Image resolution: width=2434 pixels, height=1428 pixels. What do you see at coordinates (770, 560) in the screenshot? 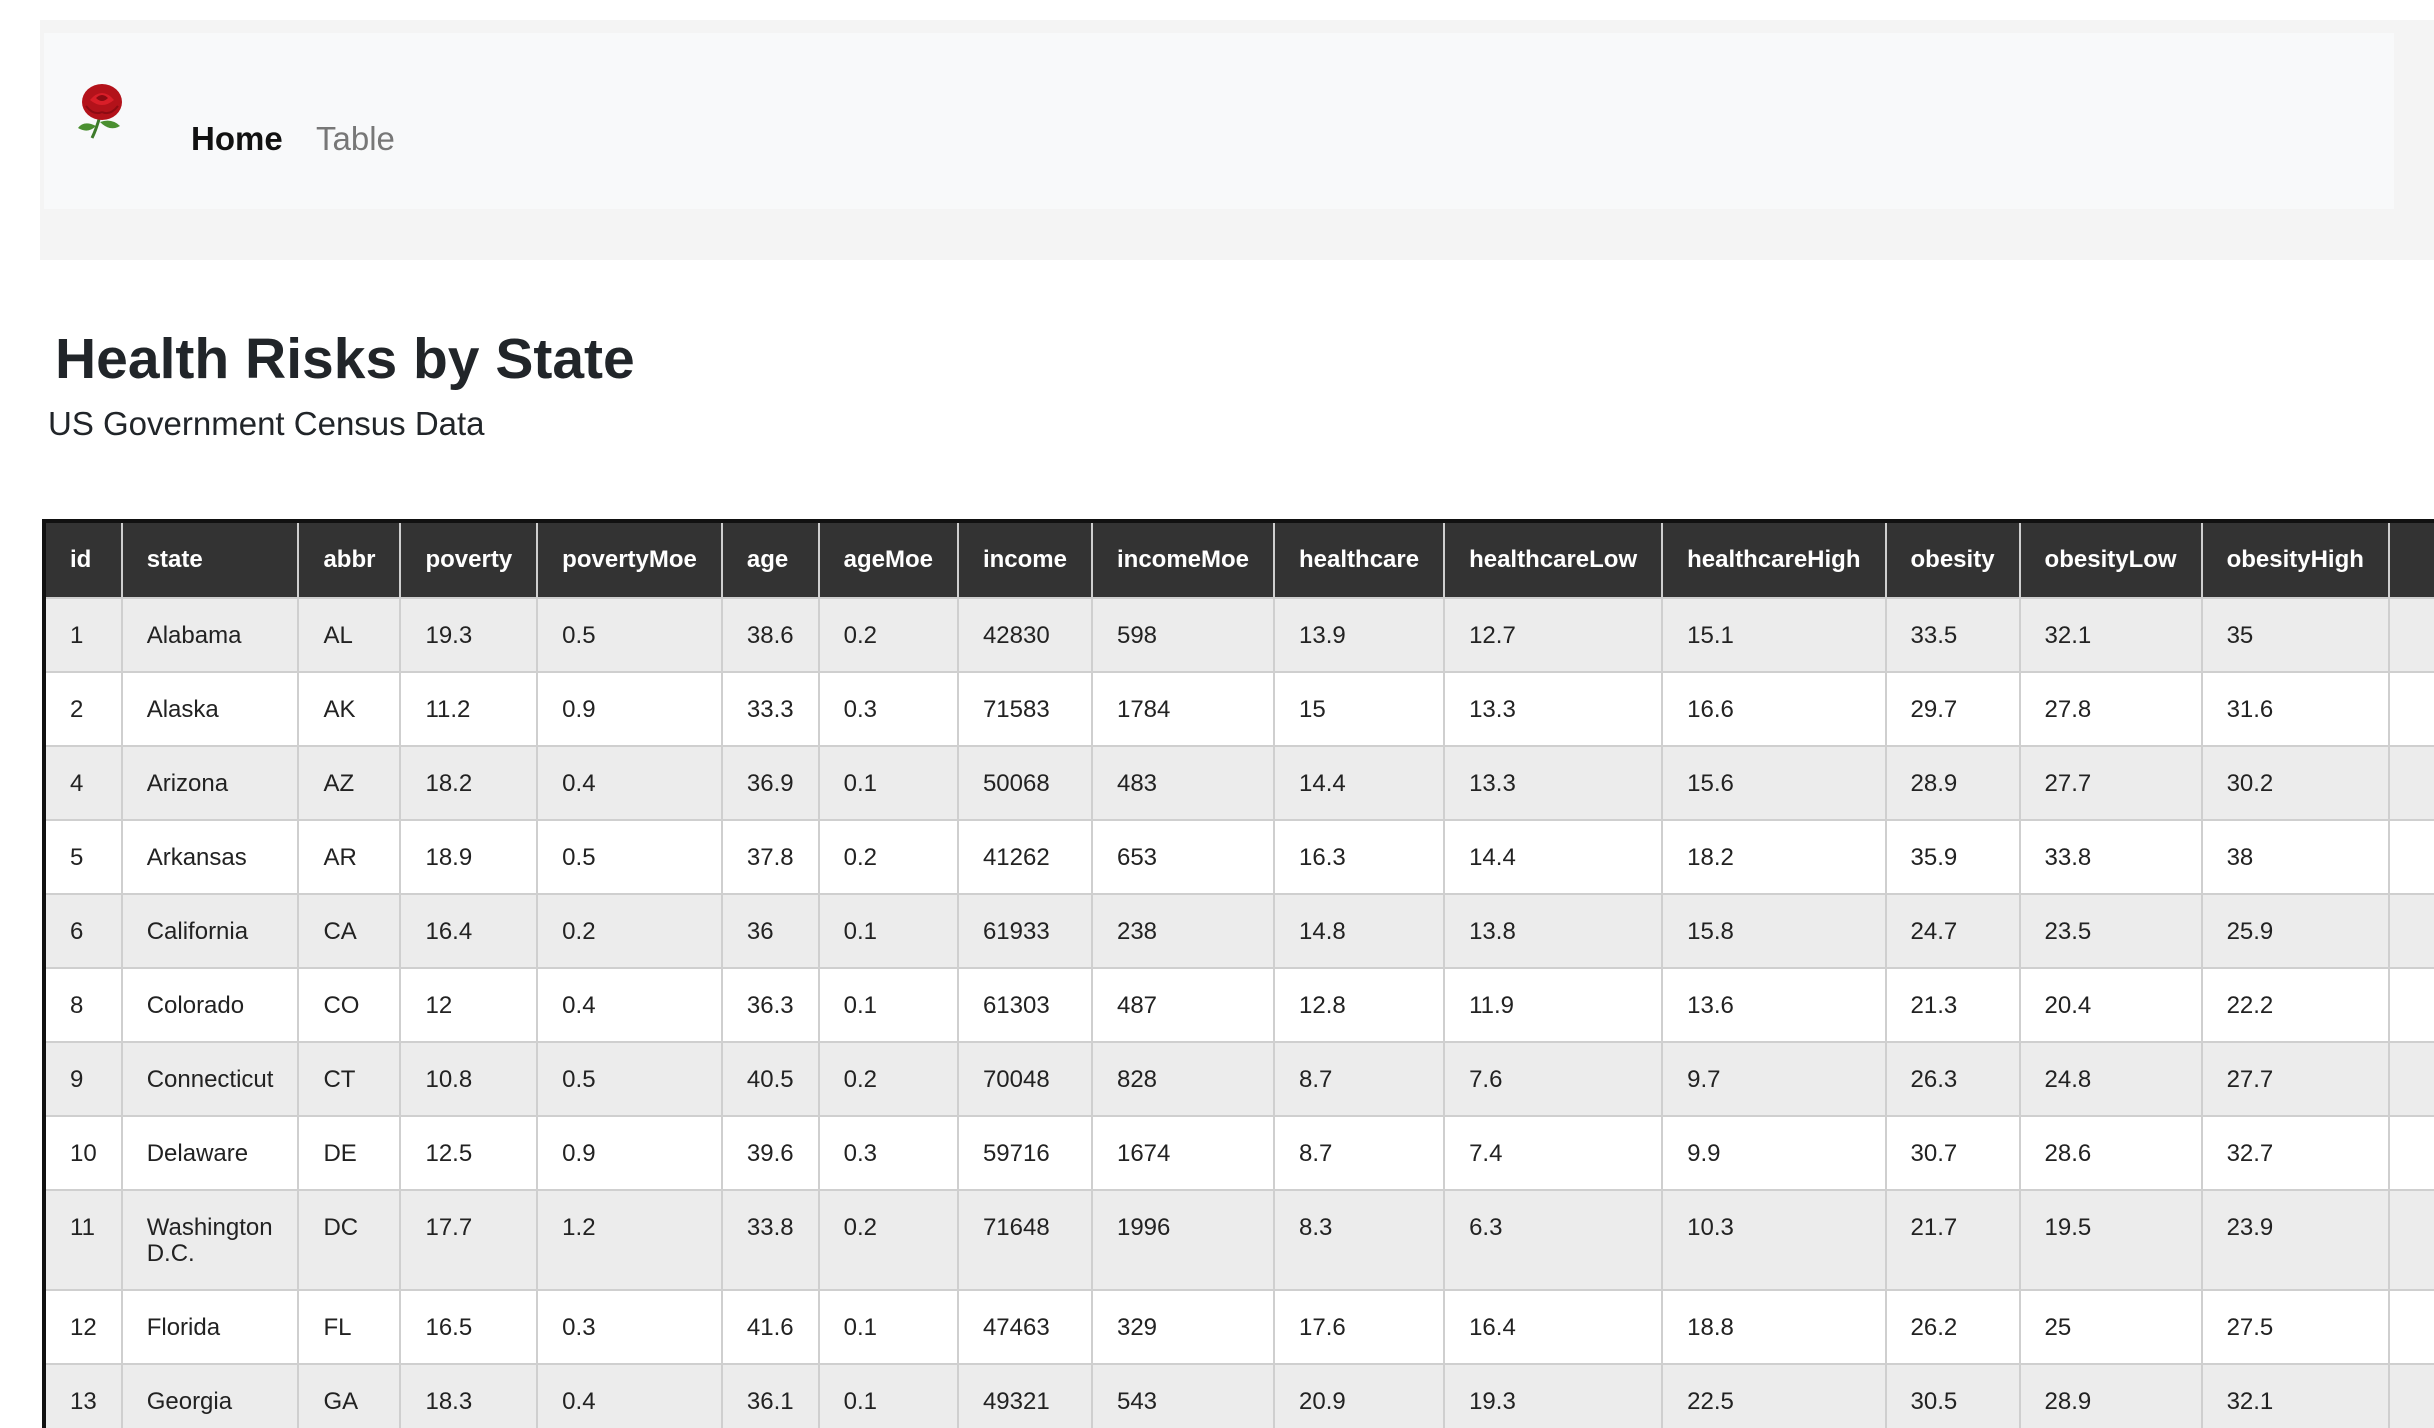
I see `column-header-age: age` at bounding box center [770, 560].